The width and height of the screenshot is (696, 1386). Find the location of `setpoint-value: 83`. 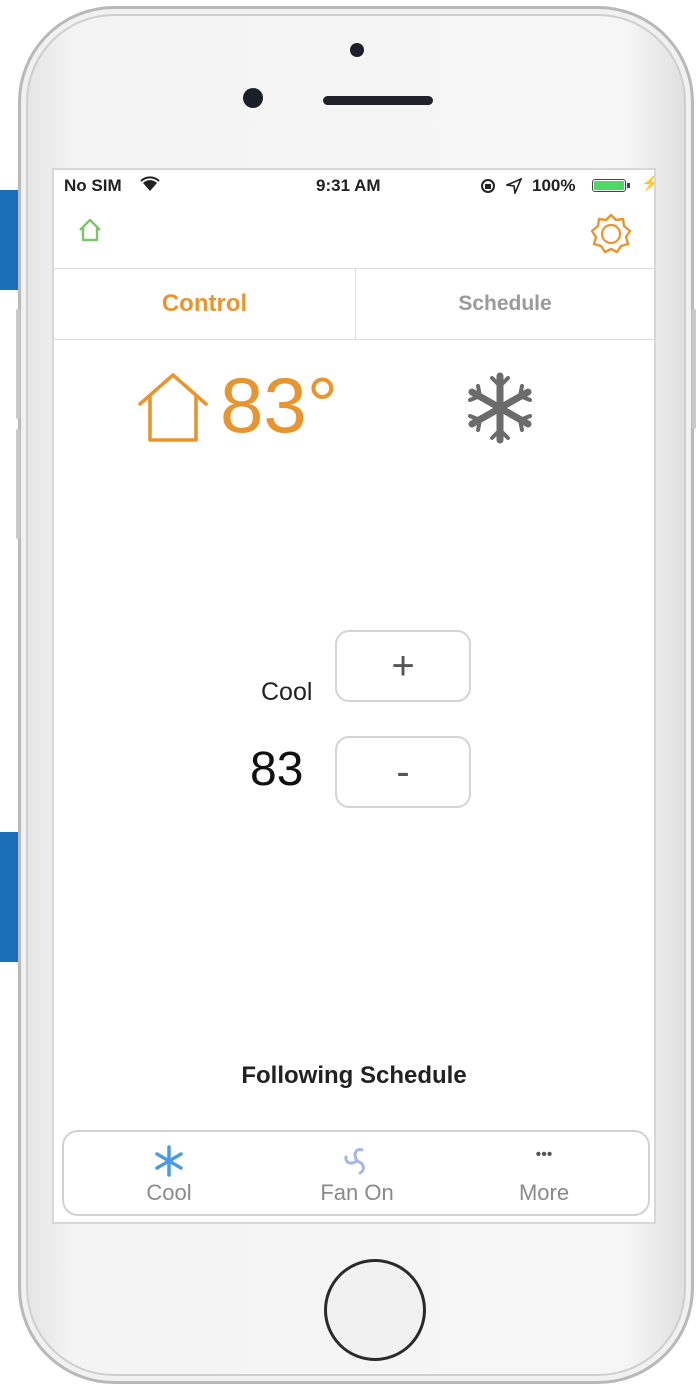

setpoint-value: 83 is located at coordinates (277, 769).